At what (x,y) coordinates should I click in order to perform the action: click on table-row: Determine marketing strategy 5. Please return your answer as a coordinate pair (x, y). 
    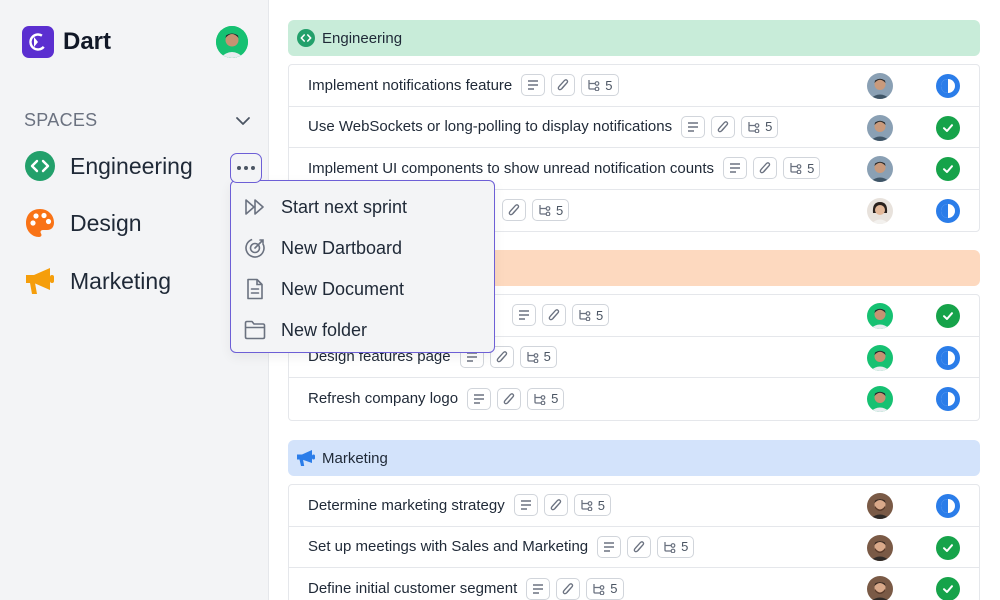
    Looking at the image, I should click on (634, 506).